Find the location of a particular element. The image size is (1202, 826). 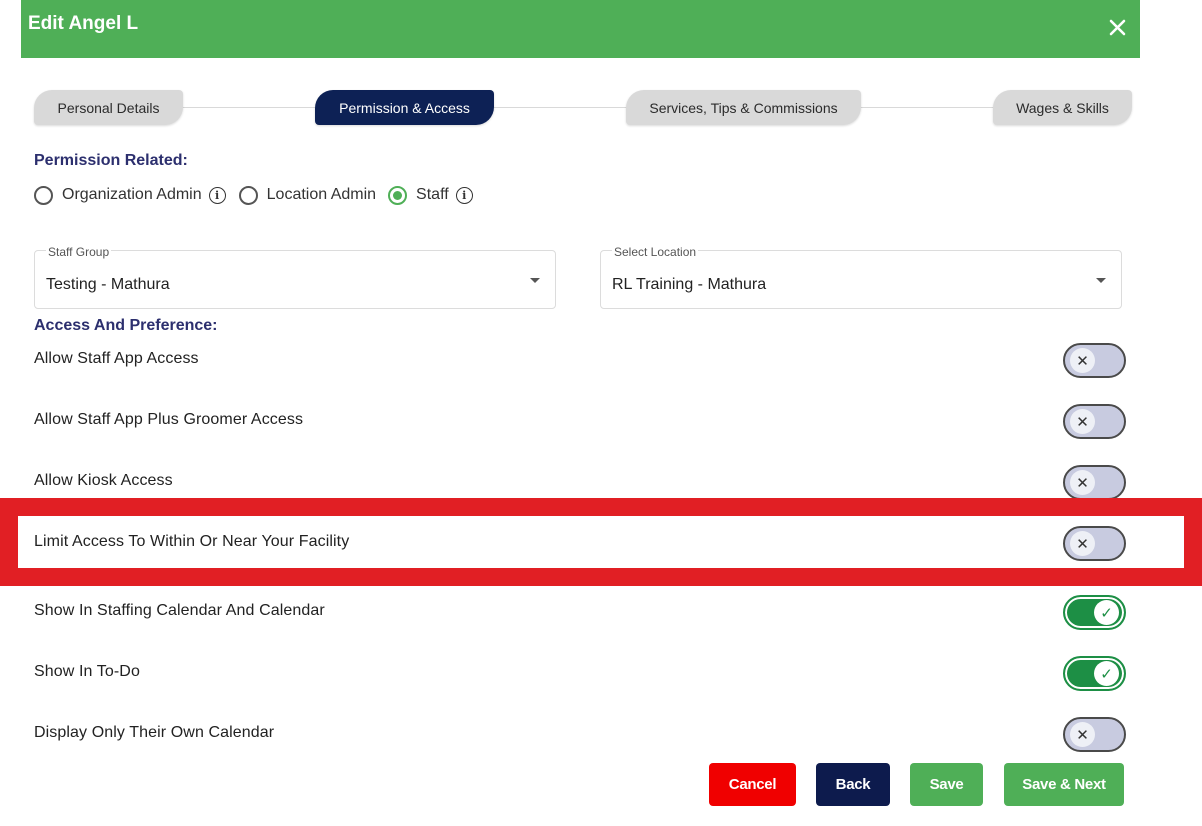

toggle-staff-app-access: ✕ is located at coordinates (1094, 360).